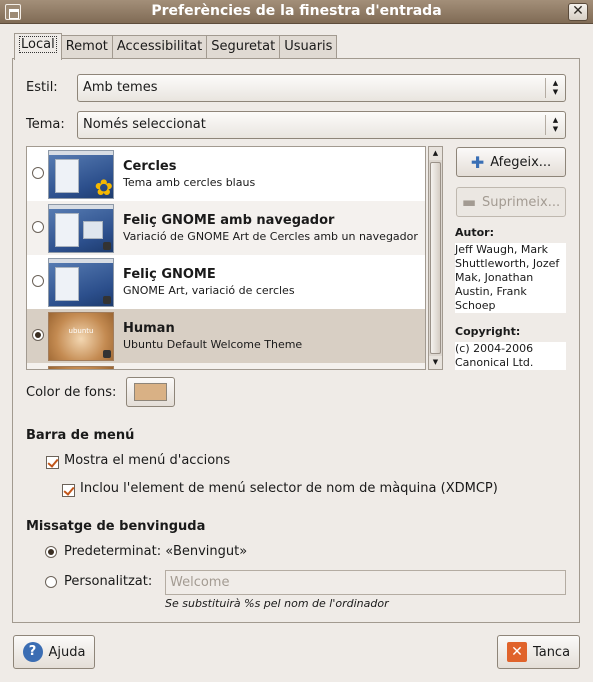 This screenshot has width=593, height=682. What do you see at coordinates (68, 490) in the screenshot?
I see `include-chooser-checkbox` at bounding box center [68, 490].